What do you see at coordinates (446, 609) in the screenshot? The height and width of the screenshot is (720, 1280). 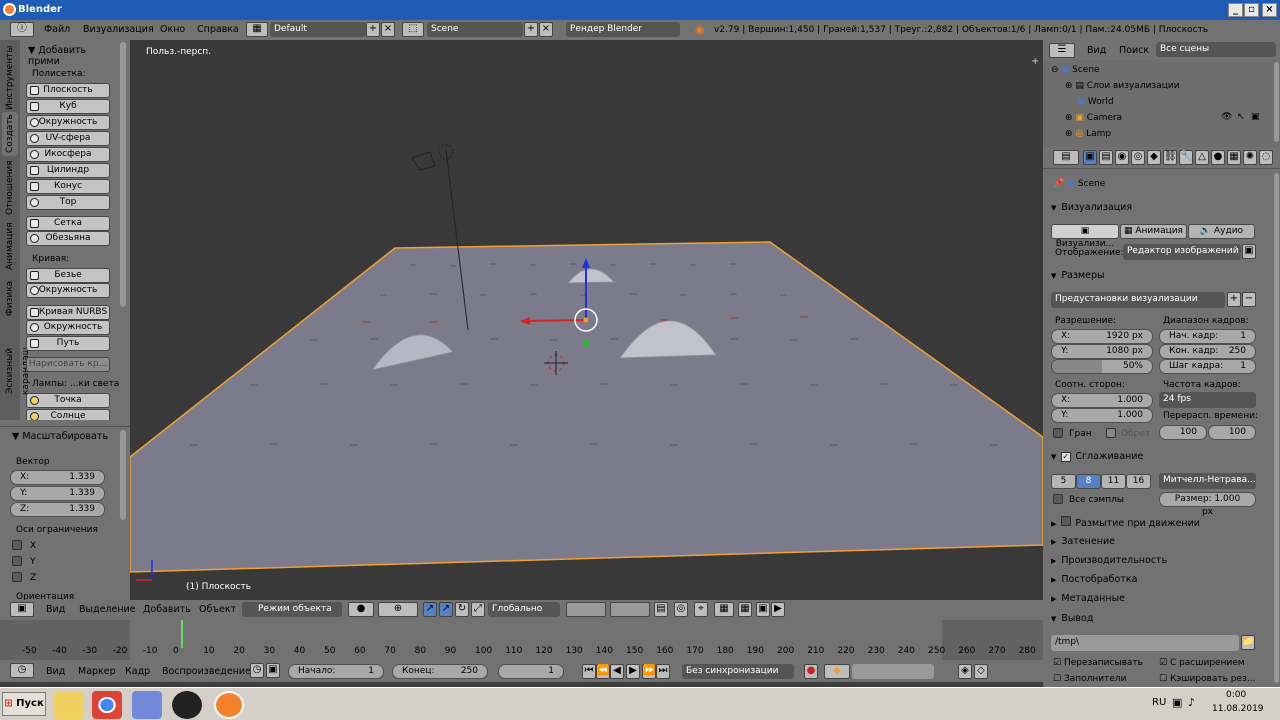 I see `translate-manipulator-icon: ↗` at bounding box center [446, 609].